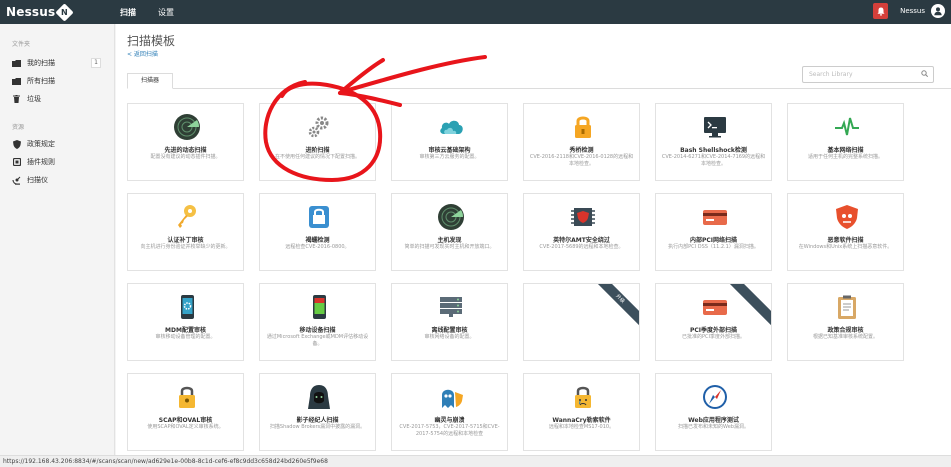 The width and height of the screenshot is (951, 467). I want to click on scan-template-card: 主机发现 简单的扫描可发现实时主机和开放端口。, so click(449, 232).